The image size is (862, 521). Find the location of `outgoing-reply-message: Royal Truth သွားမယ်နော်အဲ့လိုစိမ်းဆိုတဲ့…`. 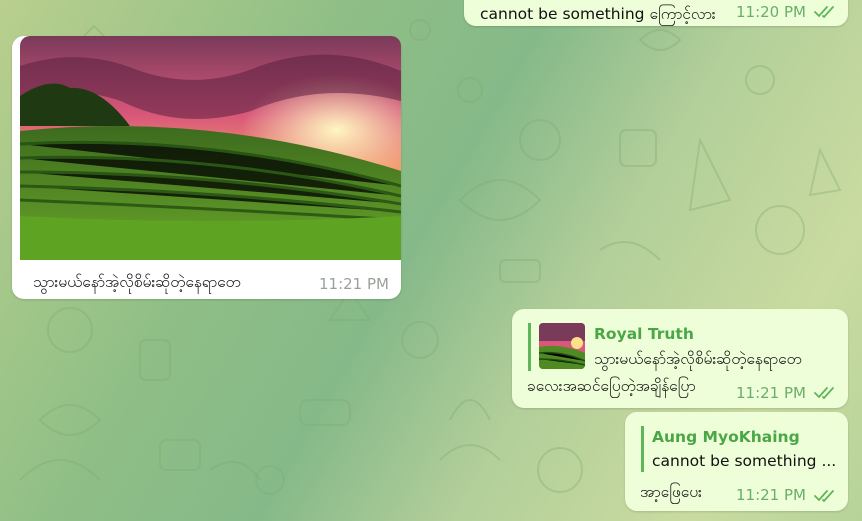

outgoing-reply-message: Royal Truth သွားမယ်နော်အဲ့လိုစိမ်းဆိုတဲ့… is located at coordinates (680, 358).